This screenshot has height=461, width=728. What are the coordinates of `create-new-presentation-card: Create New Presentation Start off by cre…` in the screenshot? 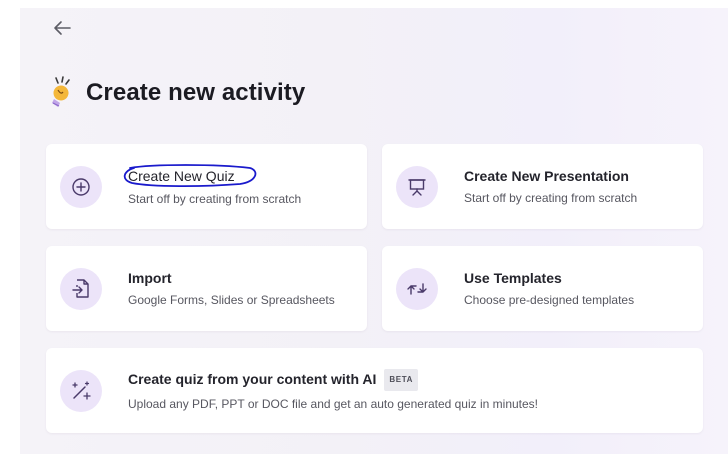 It's located at (542, 186).